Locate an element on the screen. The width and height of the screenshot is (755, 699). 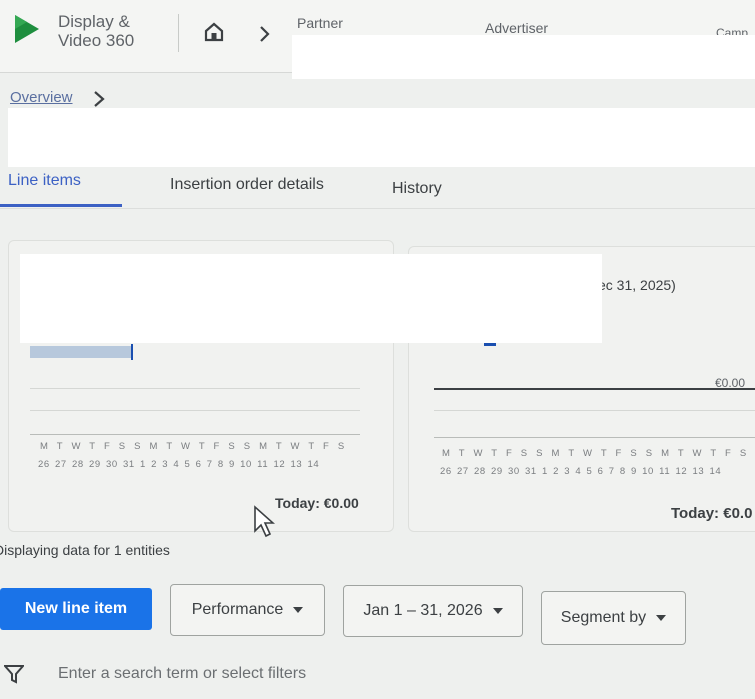
pacing-bar is located at coordinates (81, 352).